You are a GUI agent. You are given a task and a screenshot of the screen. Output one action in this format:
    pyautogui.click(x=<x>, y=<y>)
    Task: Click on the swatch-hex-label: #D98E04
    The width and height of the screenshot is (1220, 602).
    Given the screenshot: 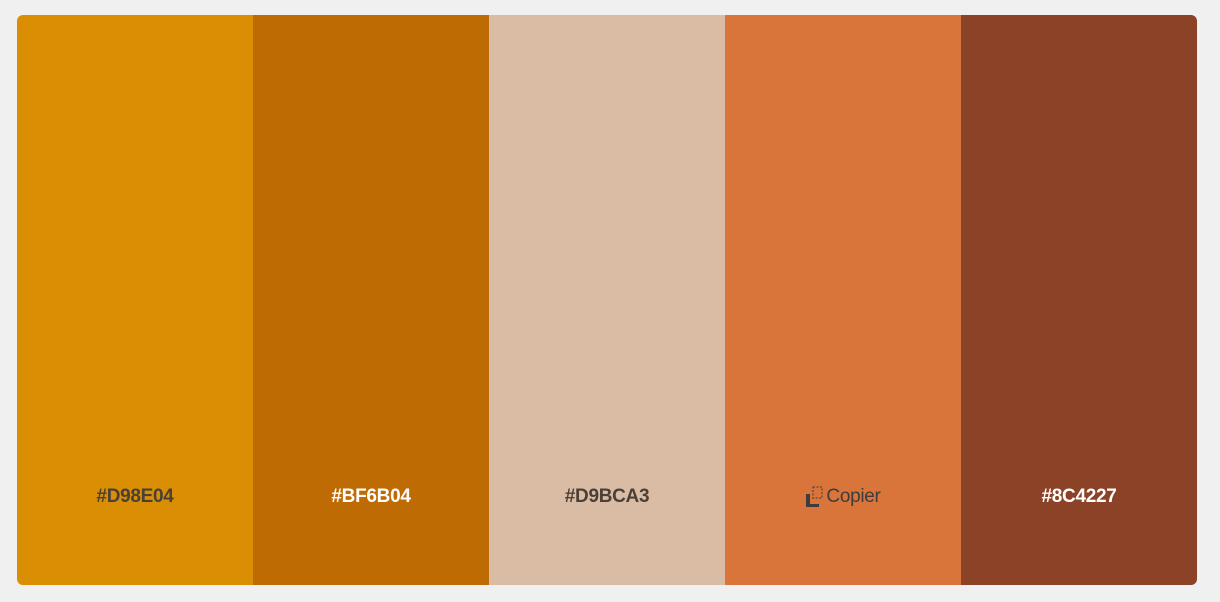 What is the action you would take?
    pyautogui.click(x=135, y=496)
    